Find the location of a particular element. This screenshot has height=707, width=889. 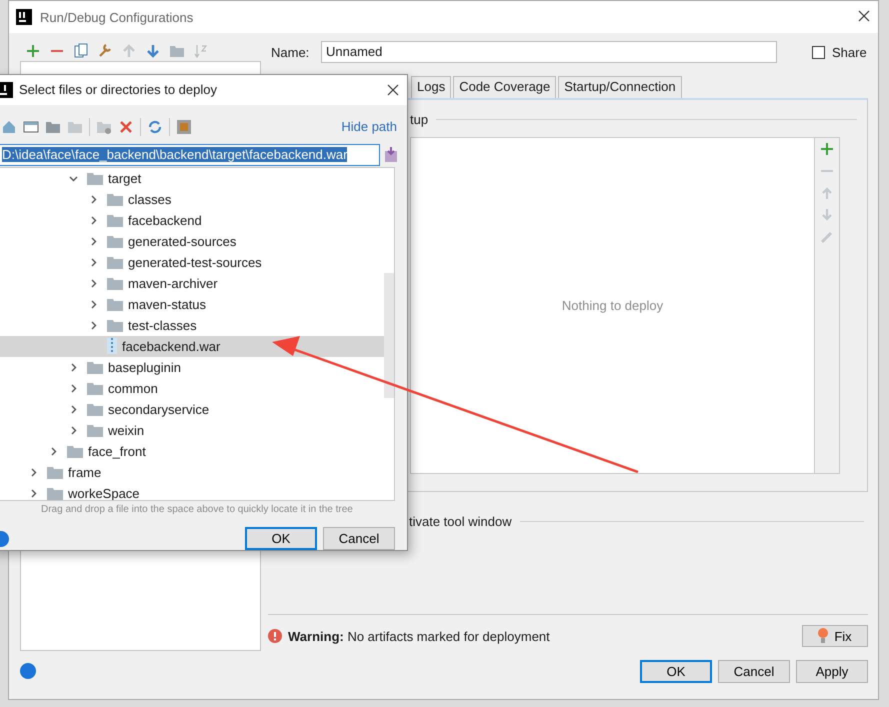

tree-row: test-classes is located at coordinates (197, 325).